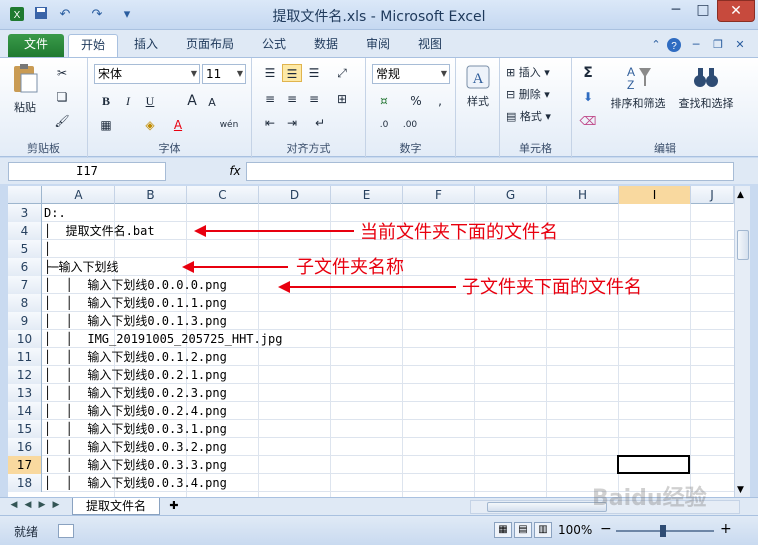  I want to click on fill-color-icon: ◈, so click(150, 125).